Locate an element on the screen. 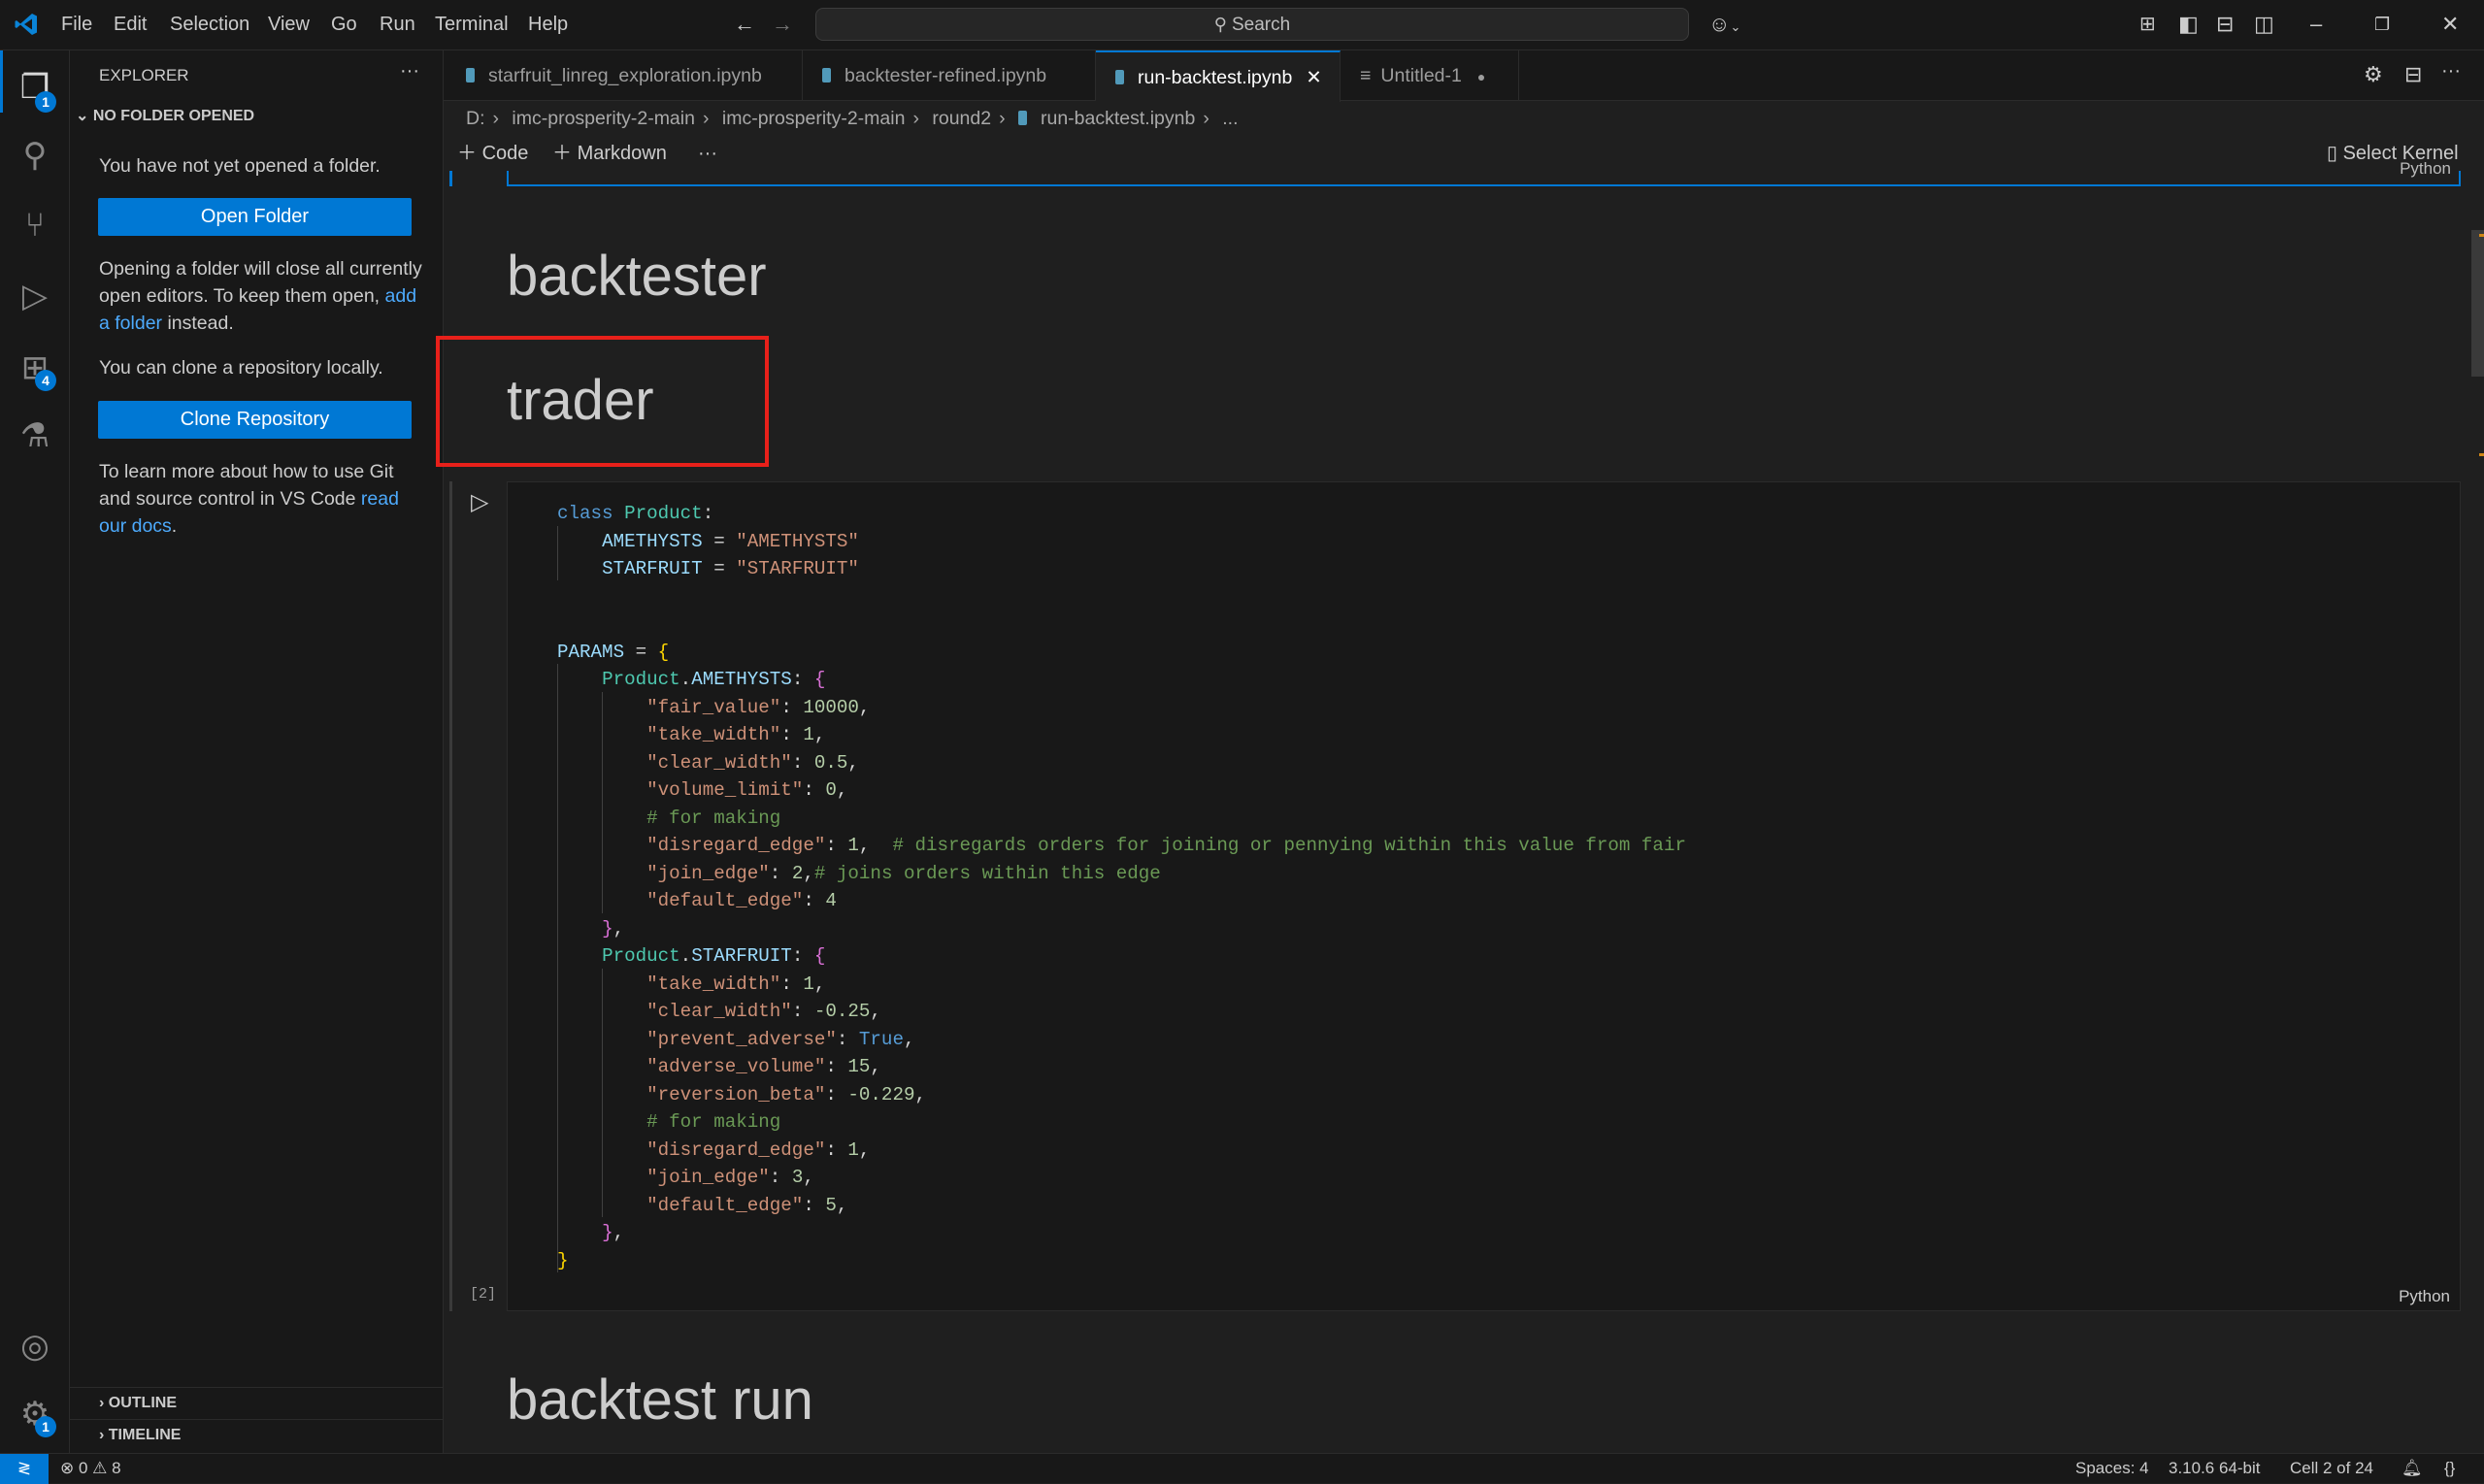  accounts-icon: ◎ is located at coordinates (35, 1346).